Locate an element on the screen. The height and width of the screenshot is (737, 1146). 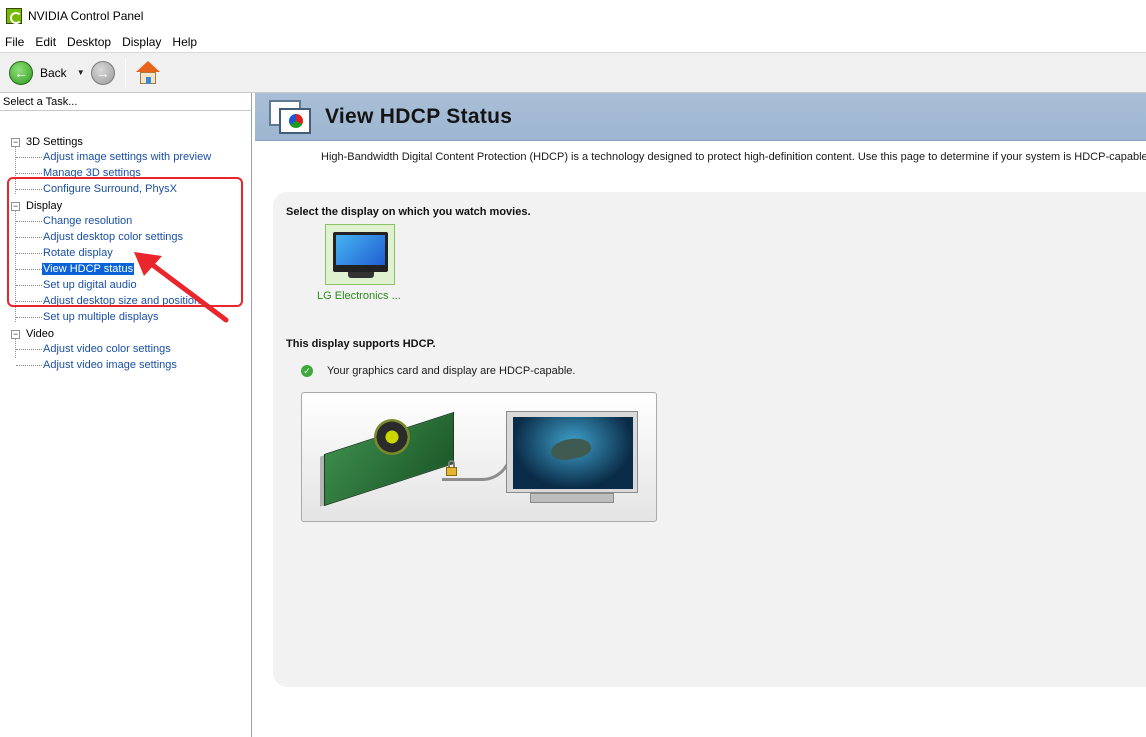
tree-item-desktop-size: Adjust desktop size and position is located at coordinates (108, 301).